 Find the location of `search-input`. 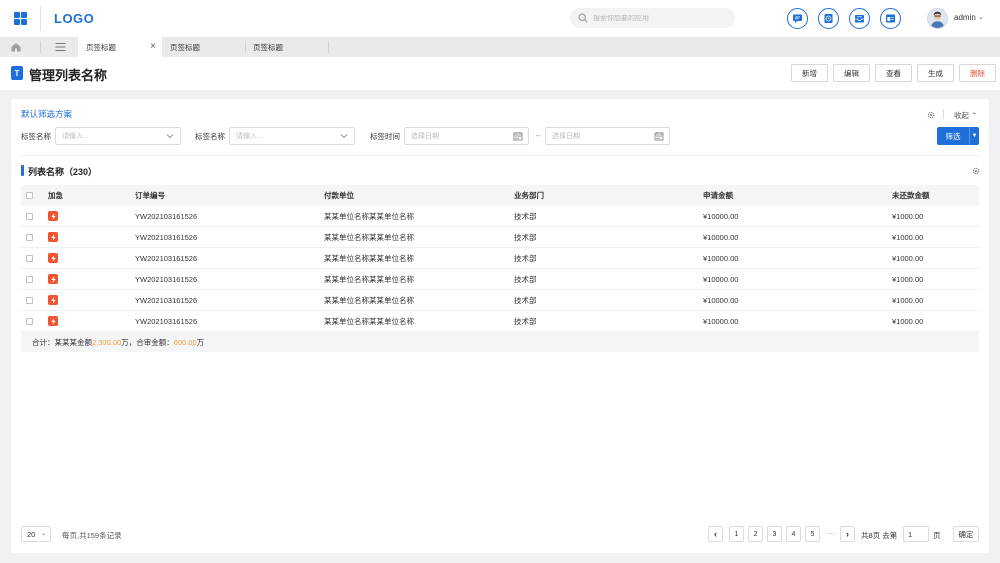

search-input is located at coordinates (663, 18).